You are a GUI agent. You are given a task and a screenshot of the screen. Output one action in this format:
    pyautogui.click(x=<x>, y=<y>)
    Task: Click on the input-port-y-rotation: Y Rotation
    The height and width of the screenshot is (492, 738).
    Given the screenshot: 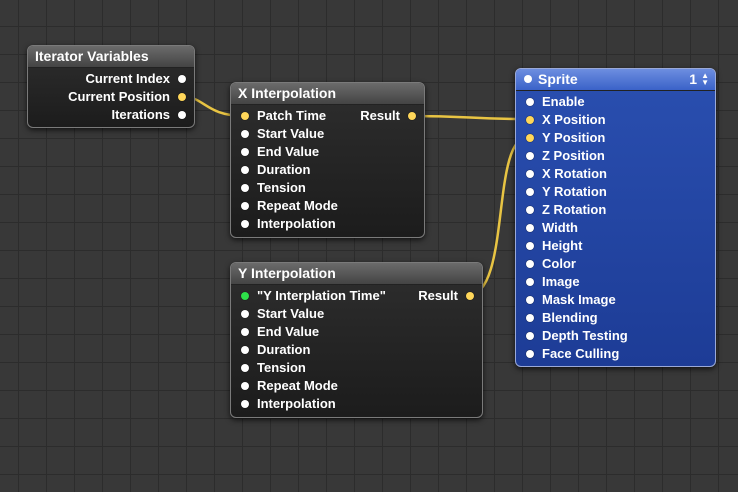 What is the action you would take?
    pyautogui.click(x=566, y=192)
    